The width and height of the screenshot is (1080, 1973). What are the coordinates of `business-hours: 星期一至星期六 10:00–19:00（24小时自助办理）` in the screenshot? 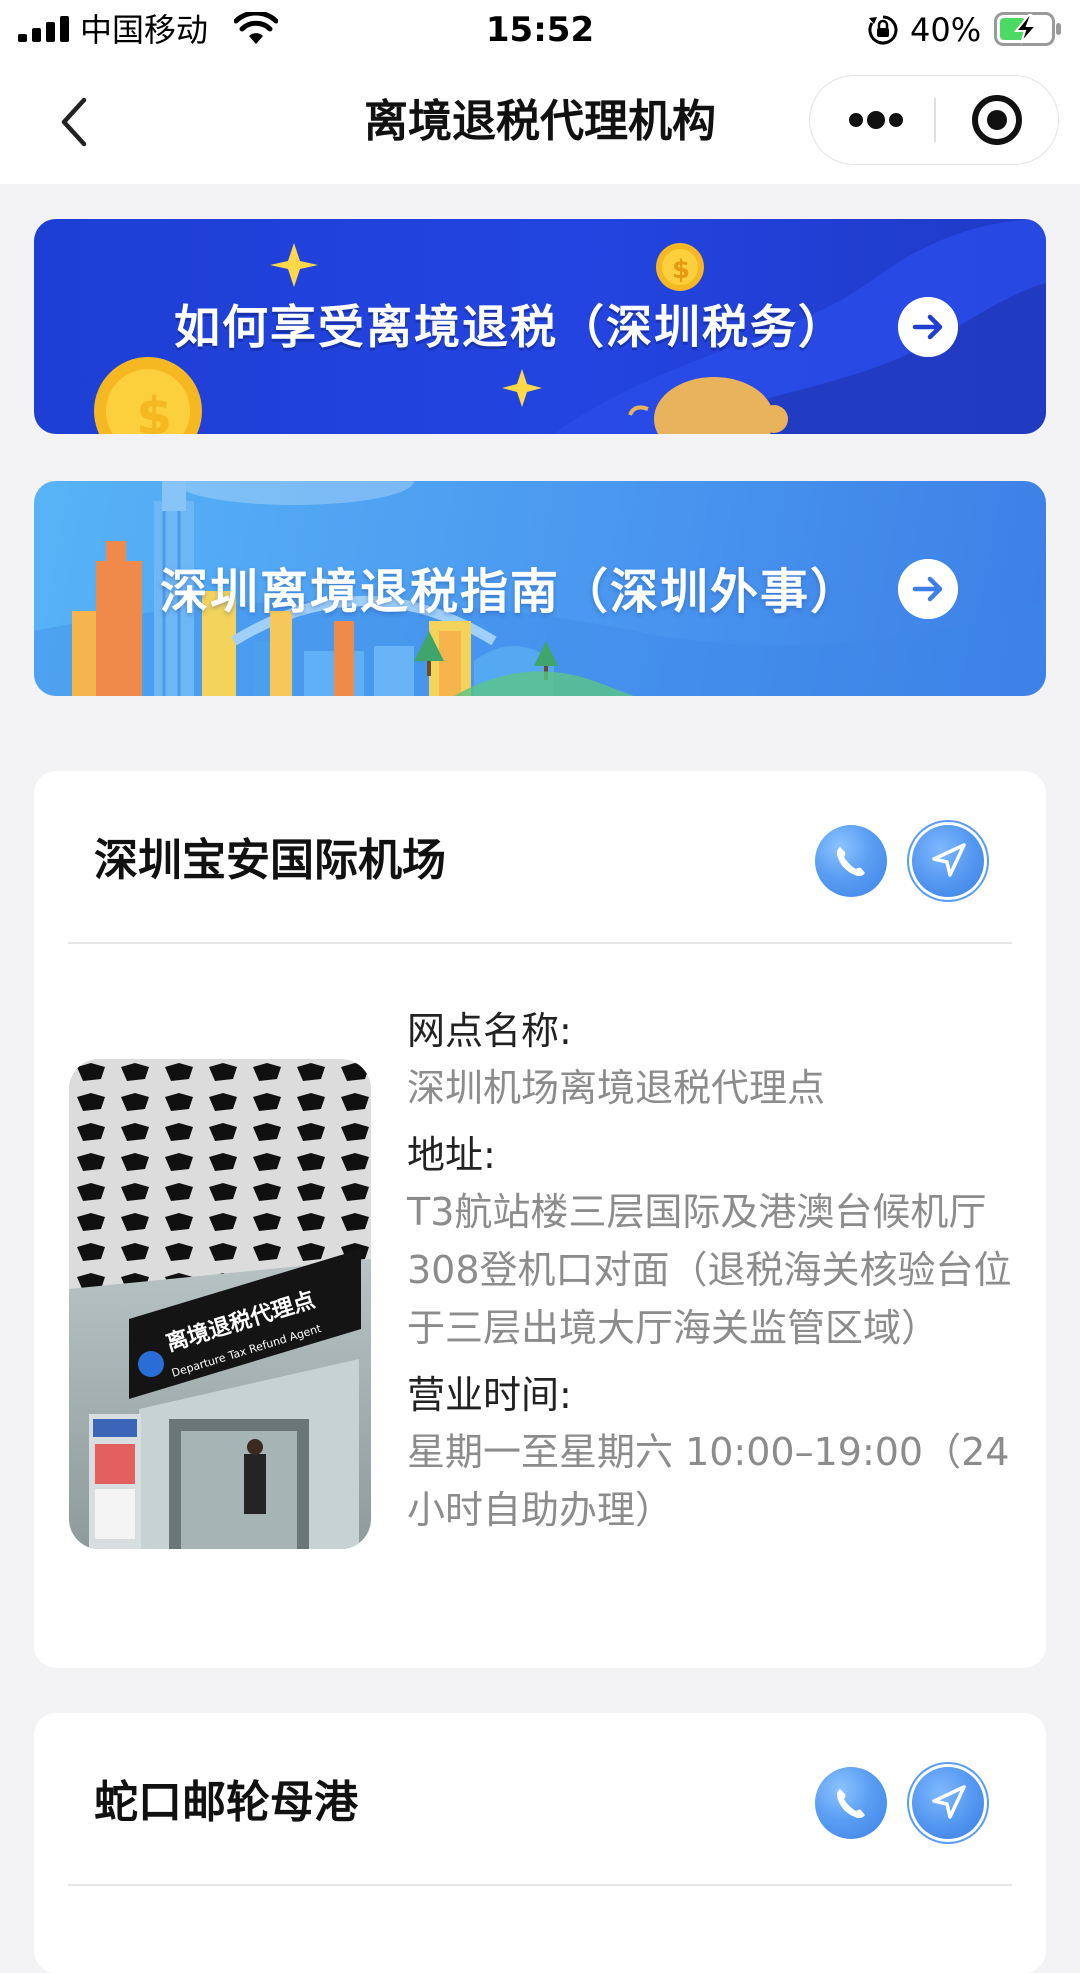 It's located at (708, 1481).